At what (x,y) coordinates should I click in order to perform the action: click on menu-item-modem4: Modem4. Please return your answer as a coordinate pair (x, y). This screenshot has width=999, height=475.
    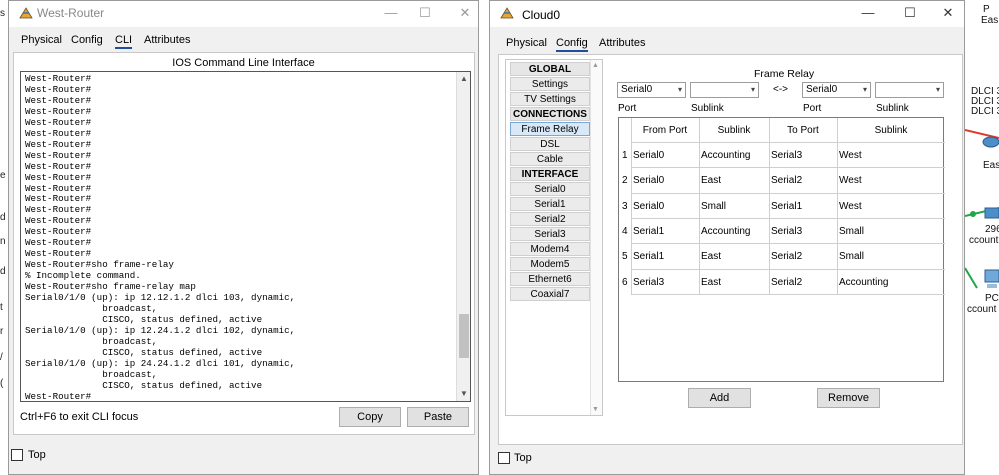
    Looking at the image, I should click on (550, 249).